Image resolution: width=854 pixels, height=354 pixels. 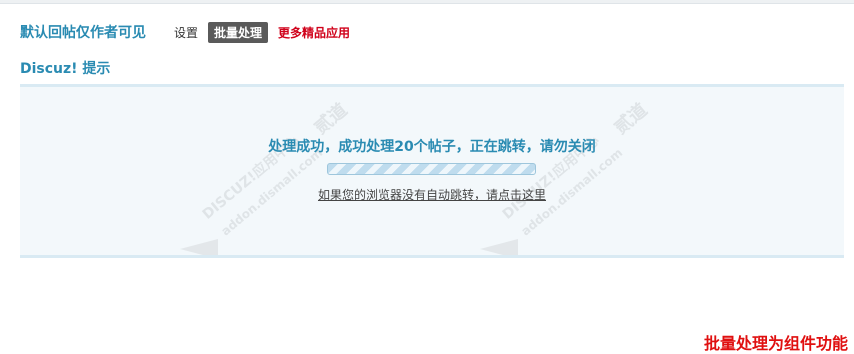 I want to click on success-message: 处理成功，成功处理20个帖子，正在跳转，请勿关闭, so click(x=432, y=147).